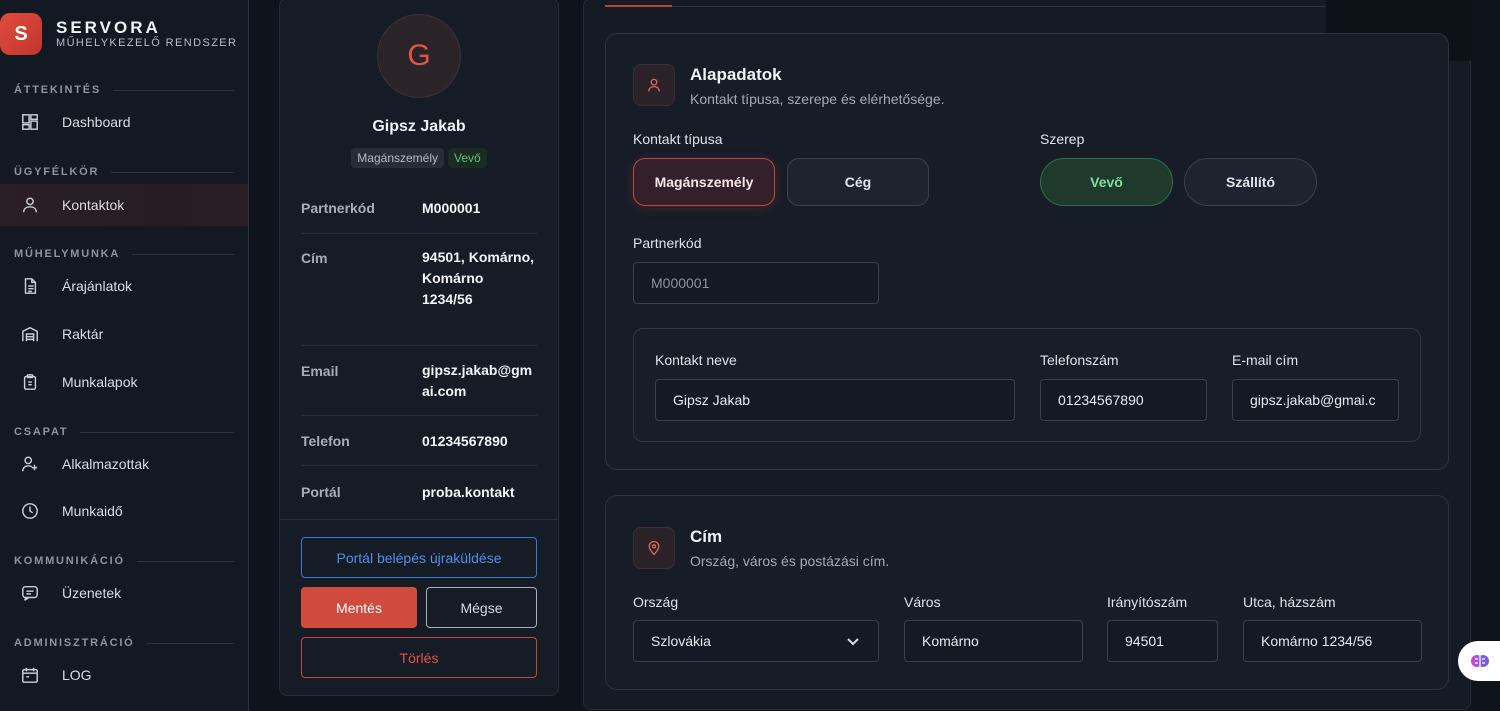 Image resolution: width=1500 pixels, height=711 pixels. I want to click on info-label: Email, so click(320, 371).